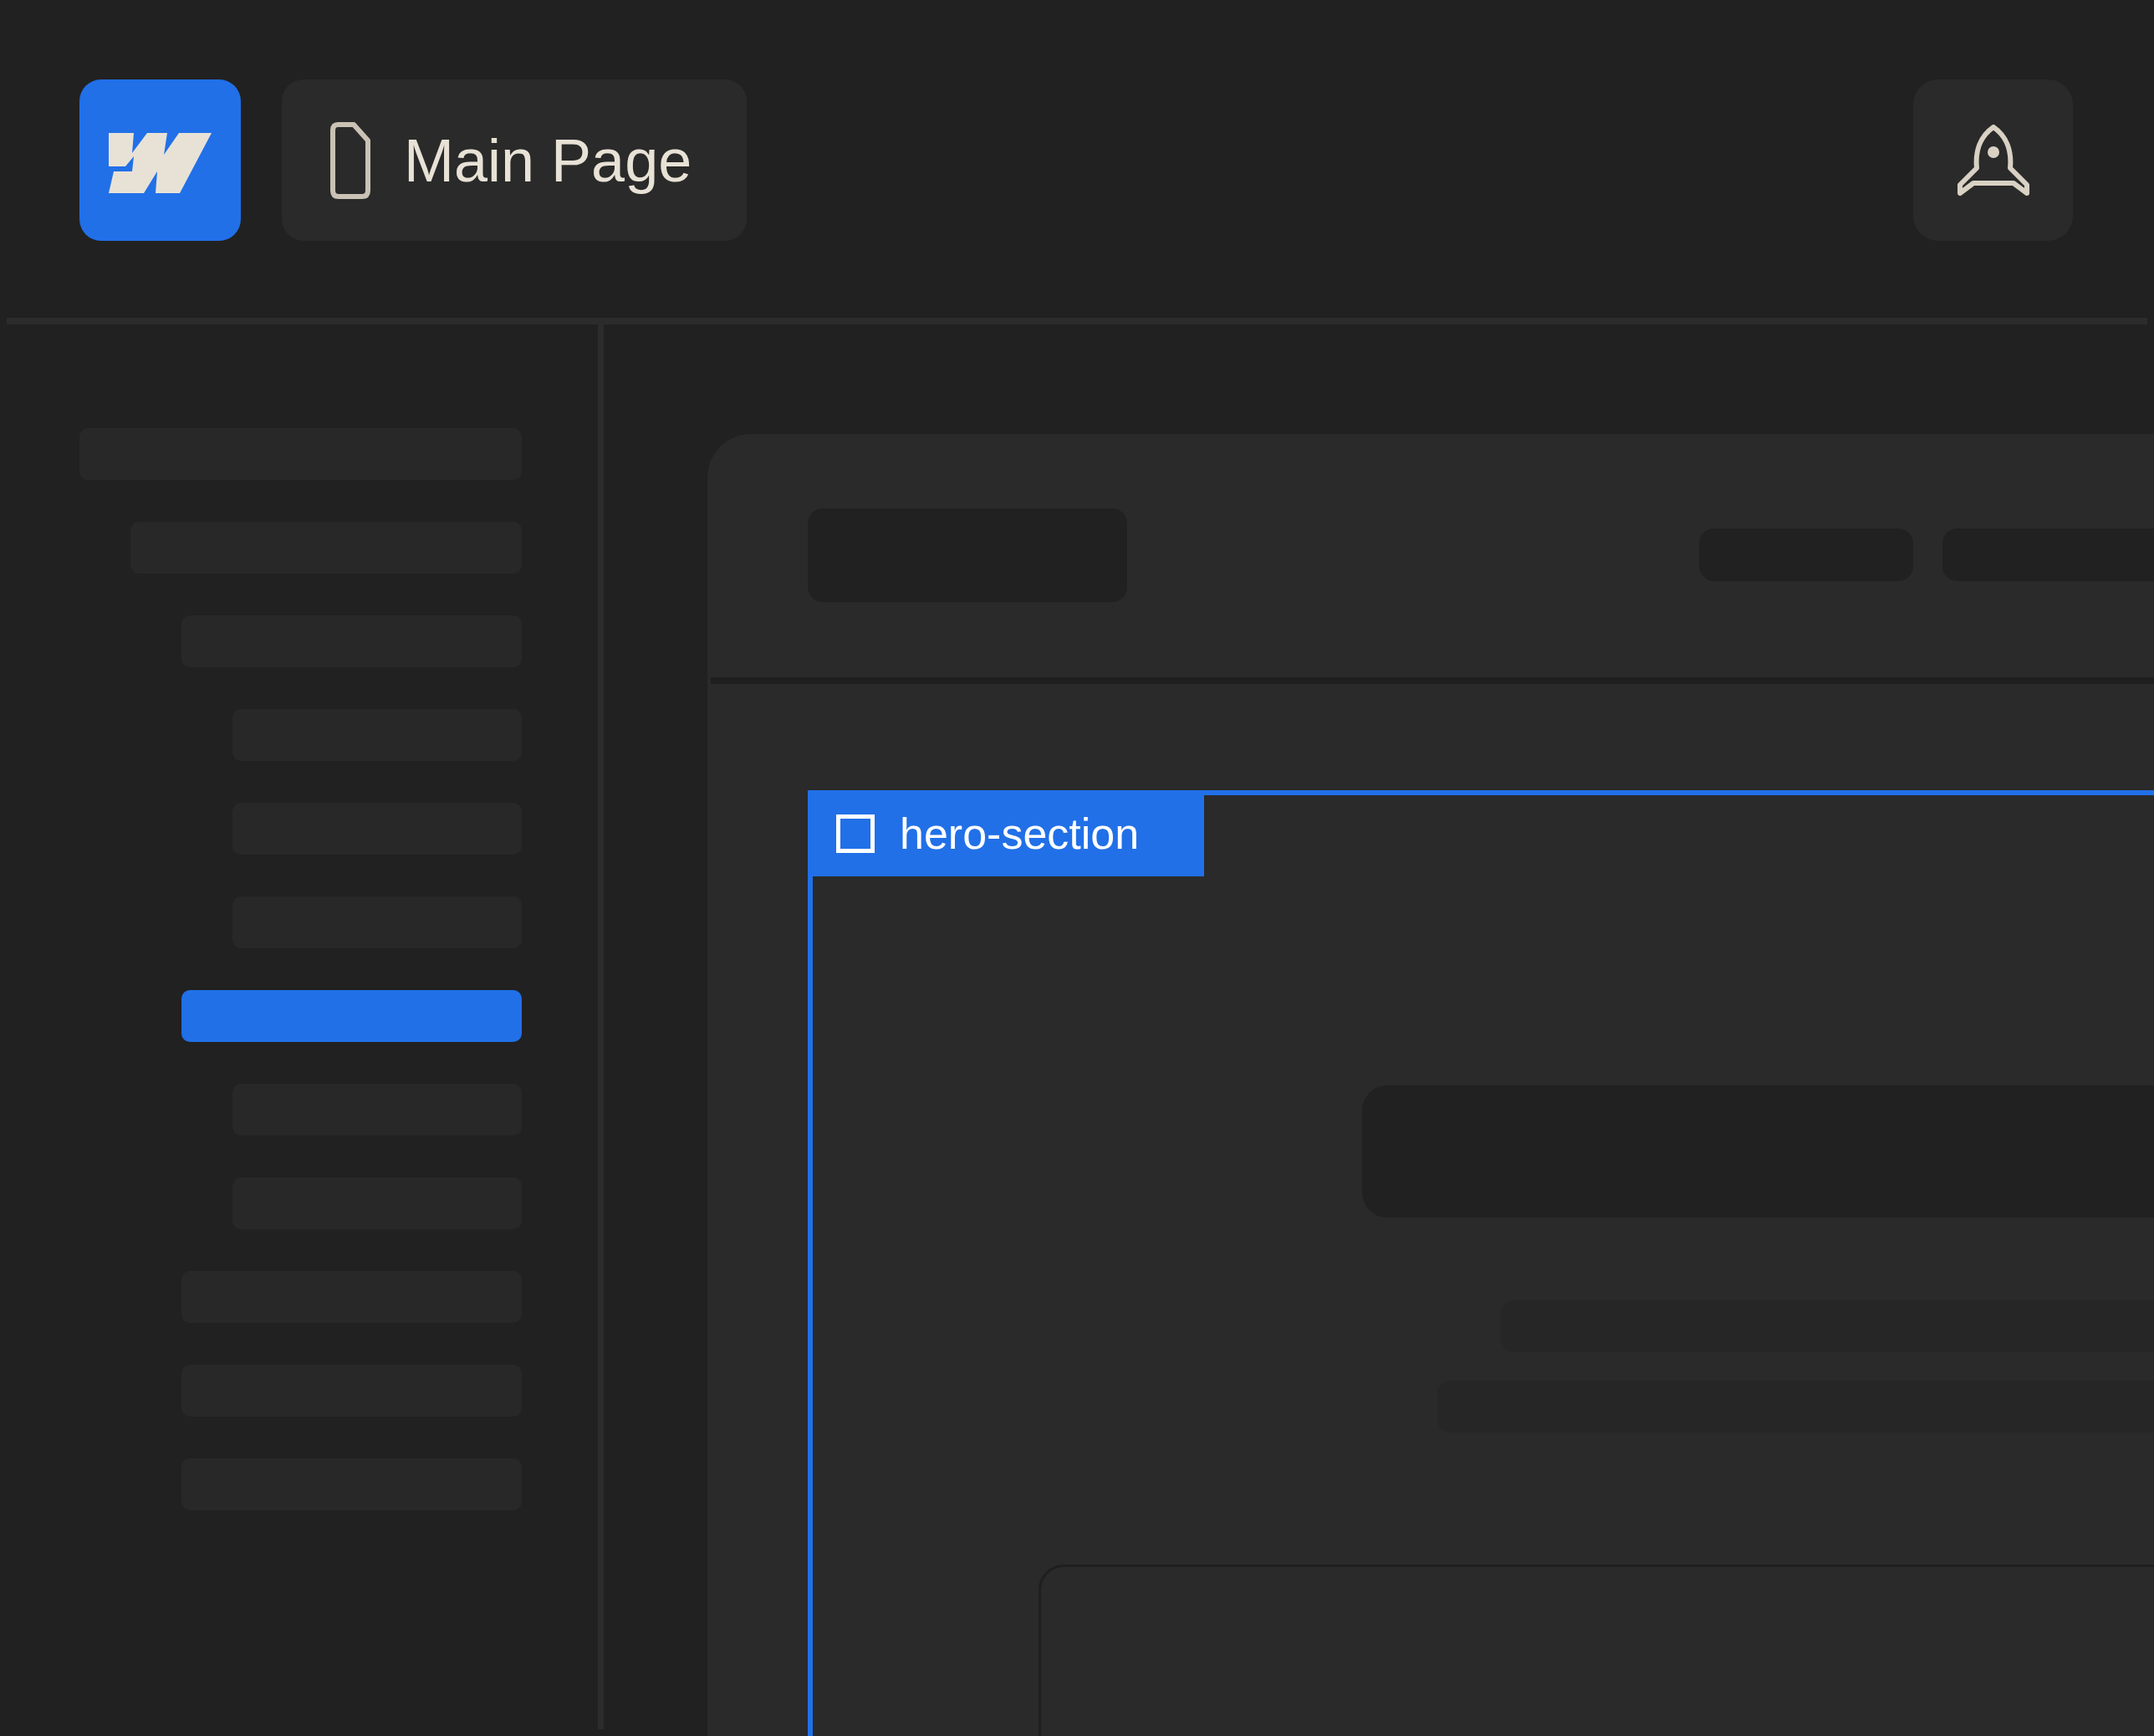  I want to click on page-icon, so click(350, 160).